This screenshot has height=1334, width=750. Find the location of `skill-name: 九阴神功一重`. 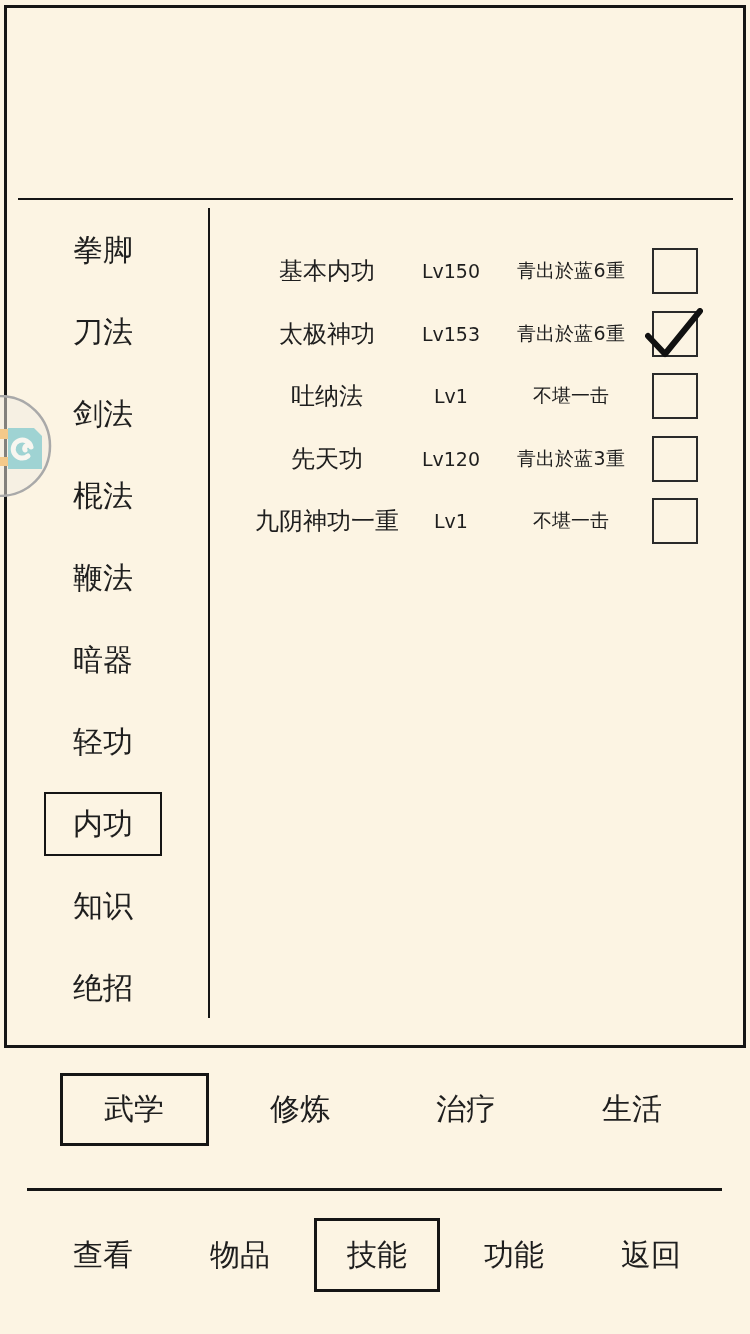

skill-name: 九阴神功一重 is located at coordinates (327, 522).